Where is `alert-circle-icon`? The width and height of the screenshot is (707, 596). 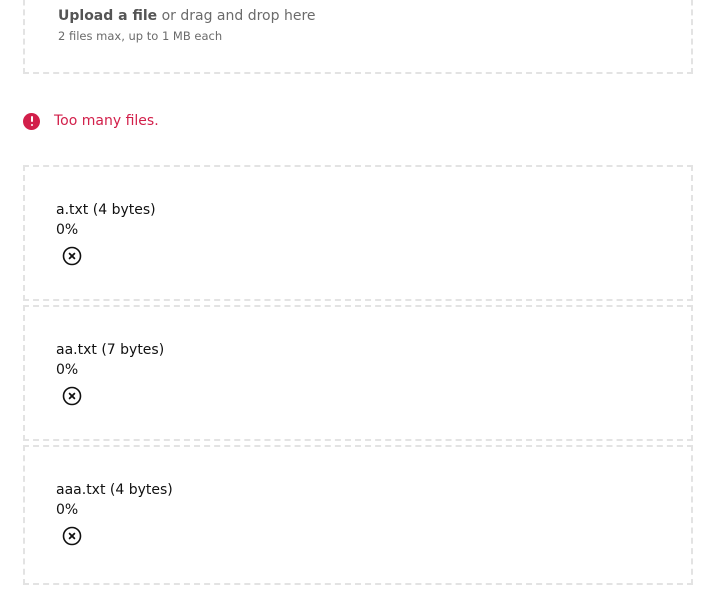
alert-circle-icon is located at coordinates (31, 121).